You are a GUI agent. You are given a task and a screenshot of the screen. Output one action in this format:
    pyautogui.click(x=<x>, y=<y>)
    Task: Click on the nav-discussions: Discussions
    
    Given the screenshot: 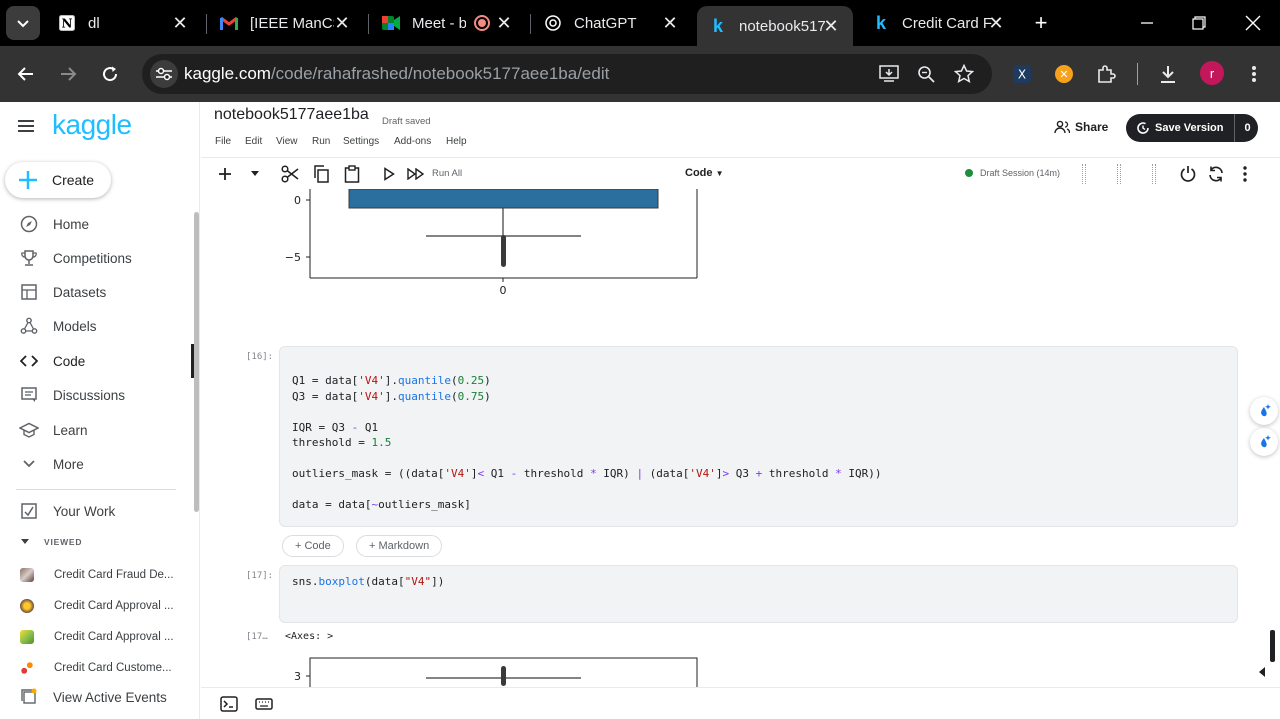 What is the action you would take?
    pyautogui.click(x=97, y=395)
    